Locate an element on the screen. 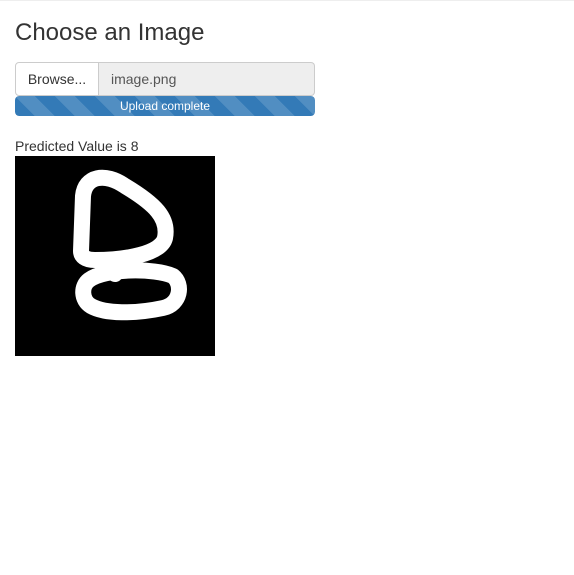 Image resolution: width=574 pixels, height=575 pixels. upload-progress-bar: Upload complete is located at coordinates (165, 106).